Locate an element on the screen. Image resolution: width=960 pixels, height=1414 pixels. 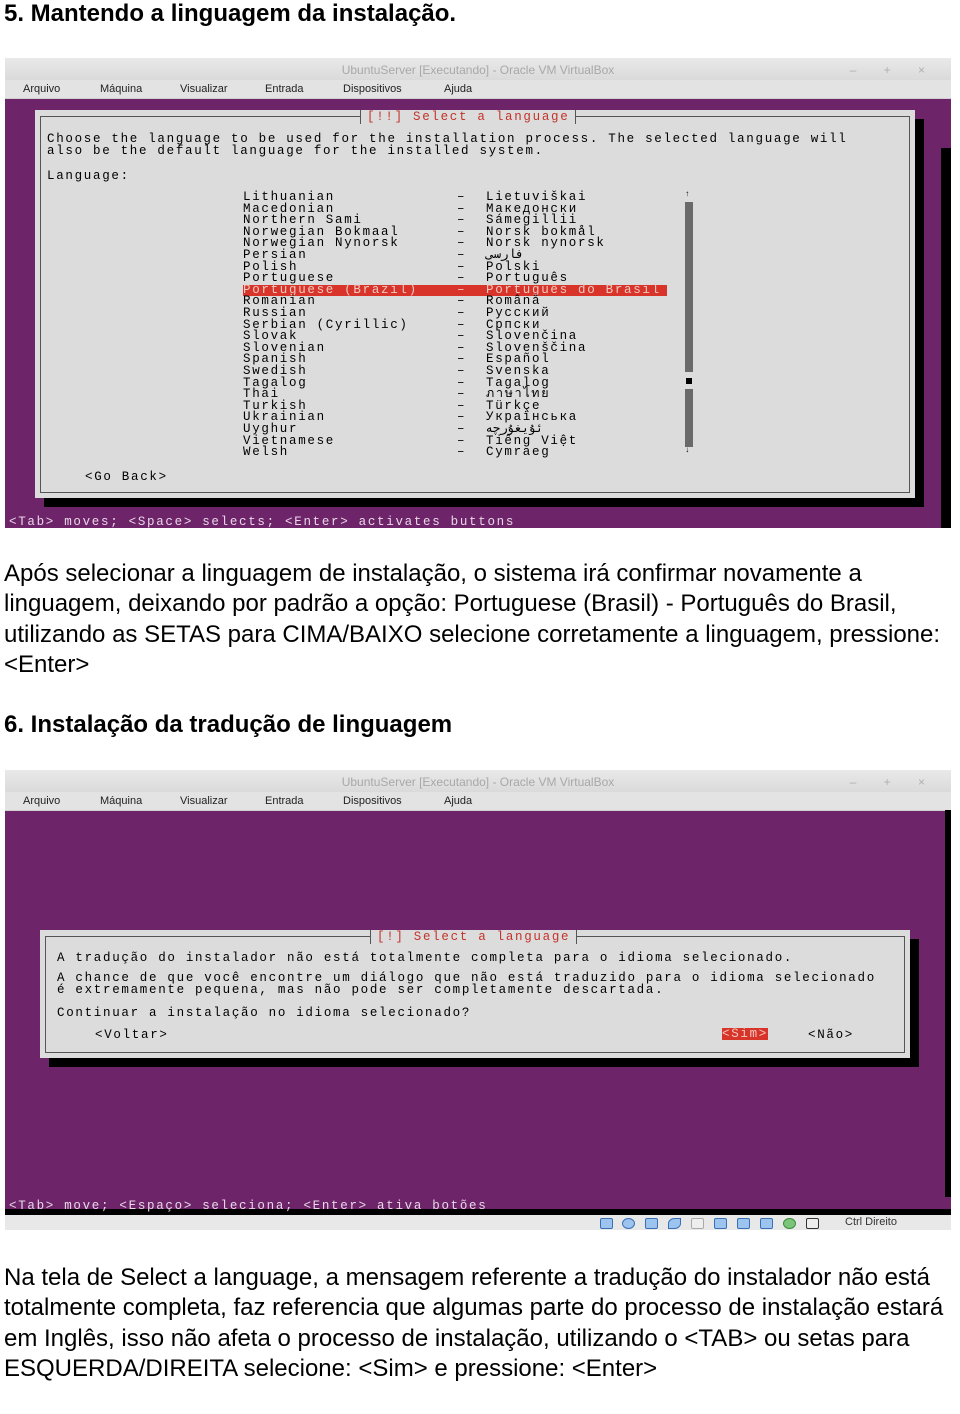
scrollbar-thumb is located at coordinates (689, 381).